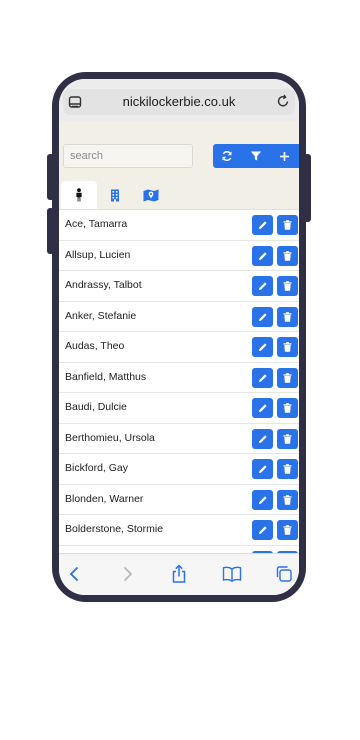 This screenshot has height=740, width=360. Describe the element at coordinates (95, 346) in the screenshot. I see `person-name: Audas, Theo` at that location.